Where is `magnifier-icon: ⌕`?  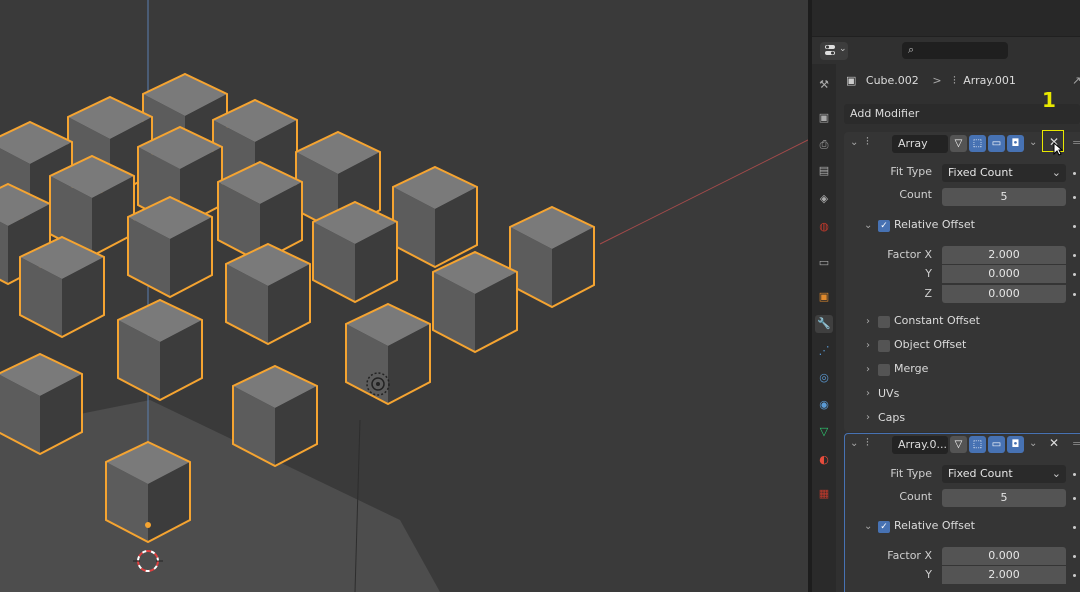 magnifier-icon: ⌕ is located at coordinates (911, 49).